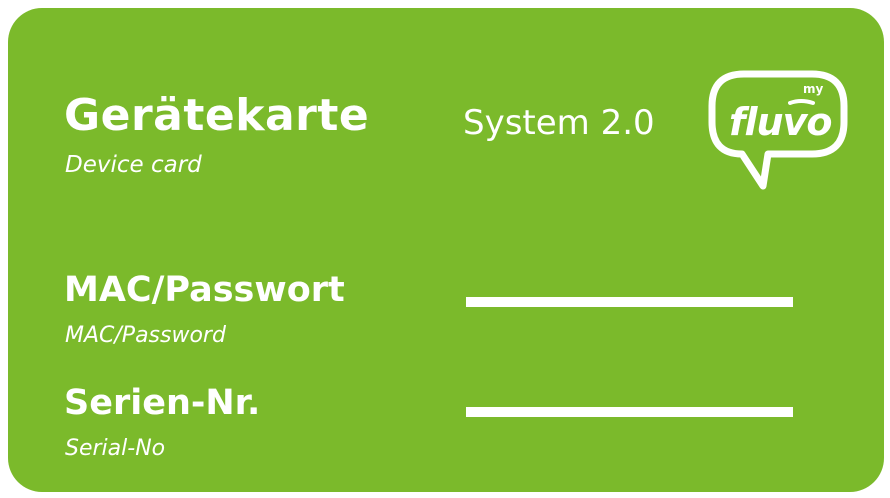 The image size is (890, 498). Describe the element at coordinates (162, 403) in the screenshot. I see `serial-number-label: Serien-Nr.` at that location.